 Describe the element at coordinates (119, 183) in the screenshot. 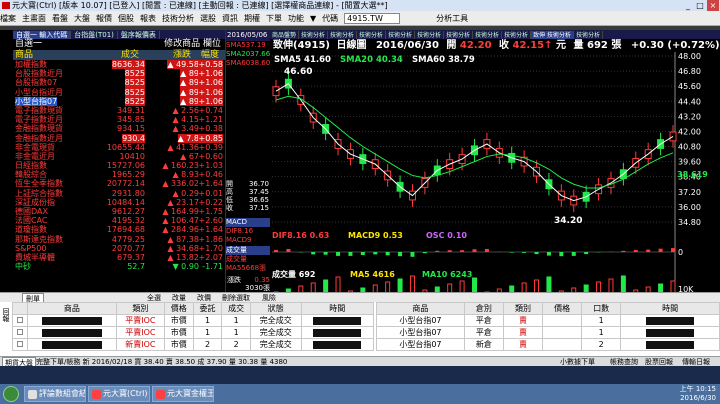

I see `quote-row: 恆生全季指數 20772.14 ▲ 336.02 +1.64` at that location.